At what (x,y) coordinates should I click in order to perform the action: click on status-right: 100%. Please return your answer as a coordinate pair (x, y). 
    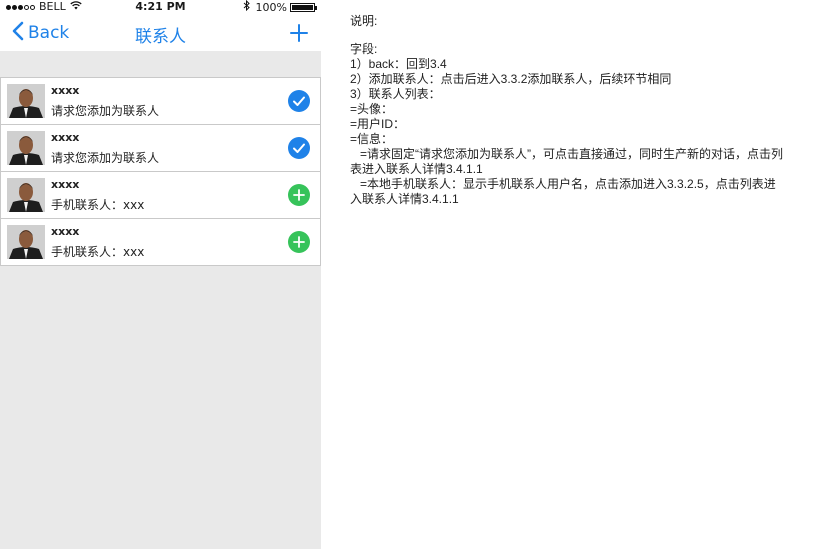
    Looking at the image, I should click on (280, 7).